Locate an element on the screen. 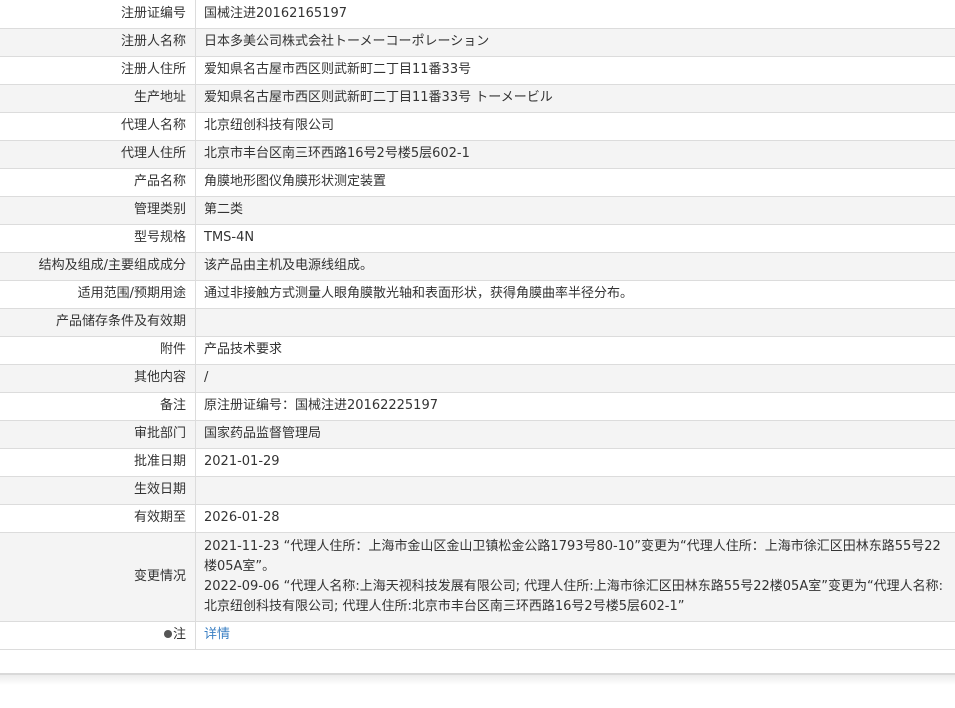 This screenshot has height=708, width=955. row-label: 代理人名称 is located at coordinates (98, 126).